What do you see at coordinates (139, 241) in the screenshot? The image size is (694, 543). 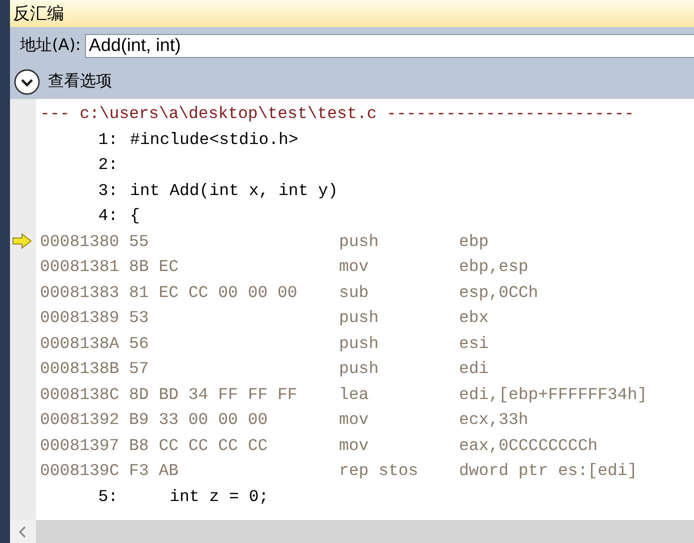 I see `instruction-bytes: 55` at bounding box center [139, 241].